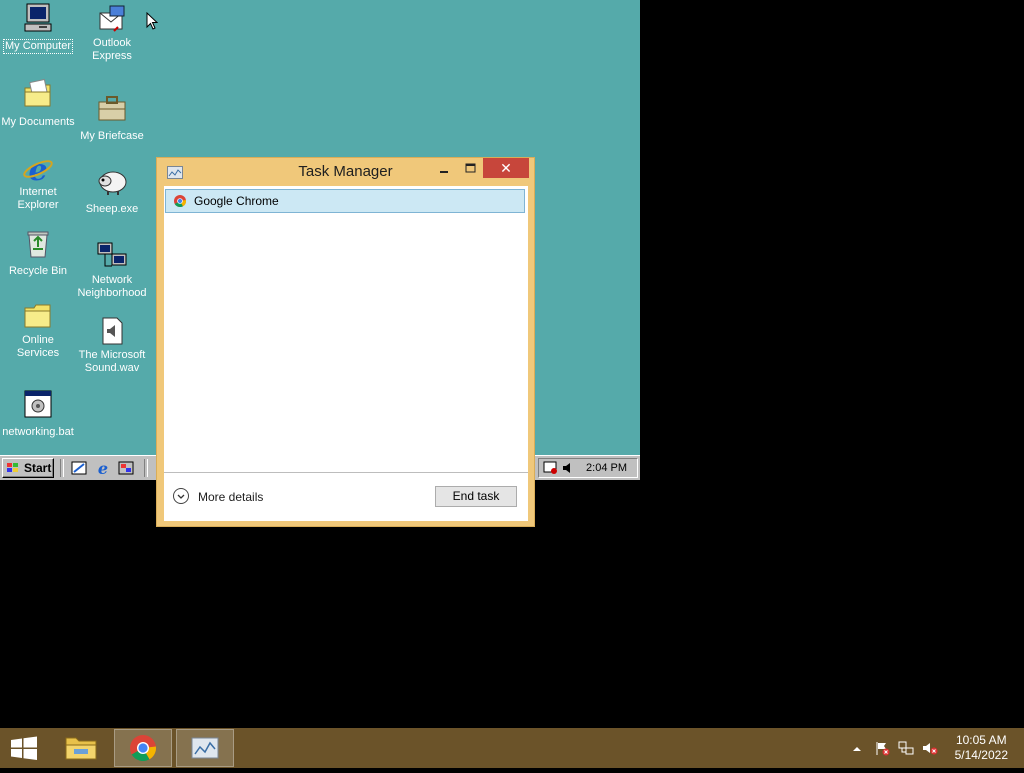 This screenshot has width=1024, height=773. Describe the element at coordinates (857, 748) in the screenshot. I see `show-hidden-icons-icon` at that location.